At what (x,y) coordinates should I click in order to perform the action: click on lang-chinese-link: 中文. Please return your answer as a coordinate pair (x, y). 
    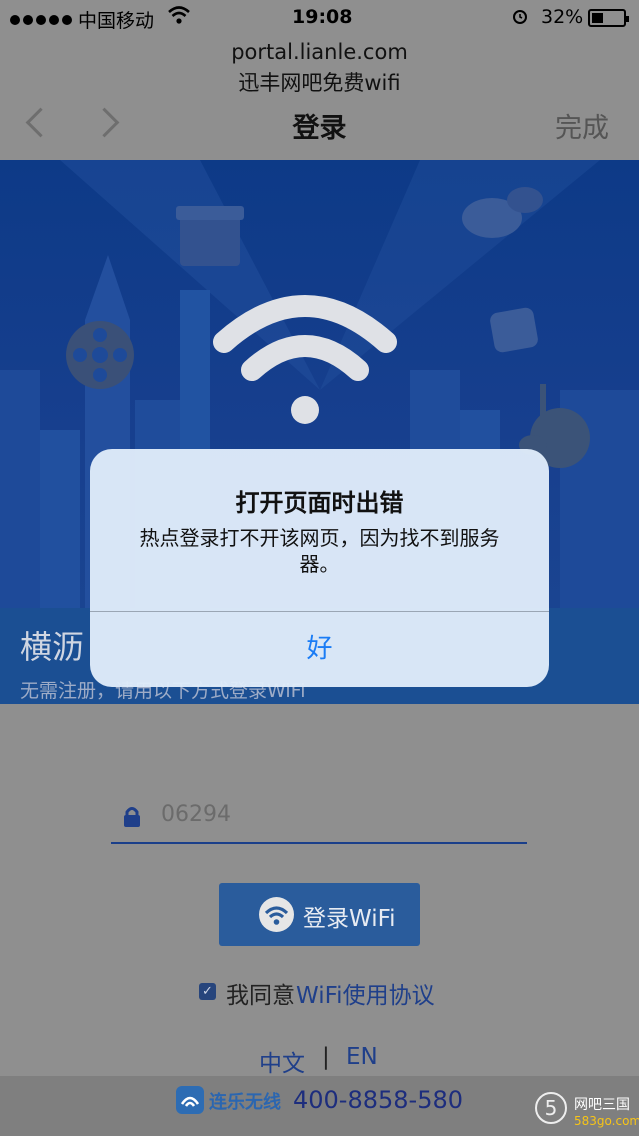
    Looking at the image, I should click on (282, 1061).